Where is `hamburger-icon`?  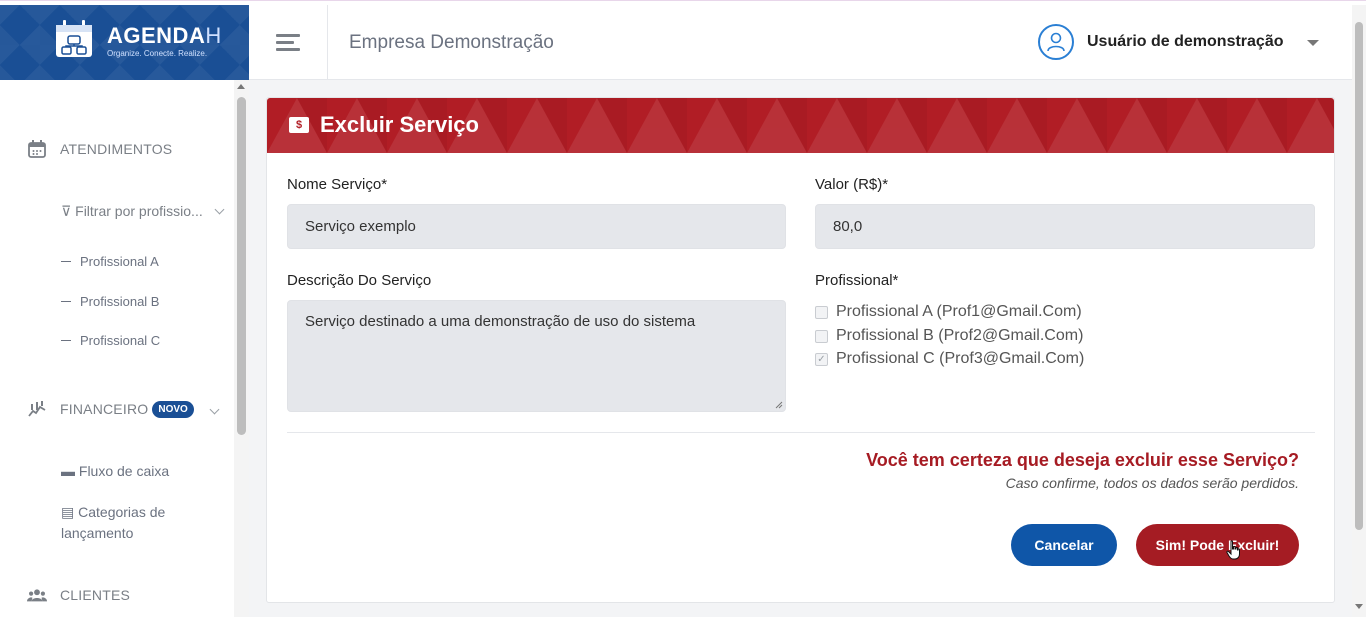
hamburger-icon is located at coordinates (288, 42).